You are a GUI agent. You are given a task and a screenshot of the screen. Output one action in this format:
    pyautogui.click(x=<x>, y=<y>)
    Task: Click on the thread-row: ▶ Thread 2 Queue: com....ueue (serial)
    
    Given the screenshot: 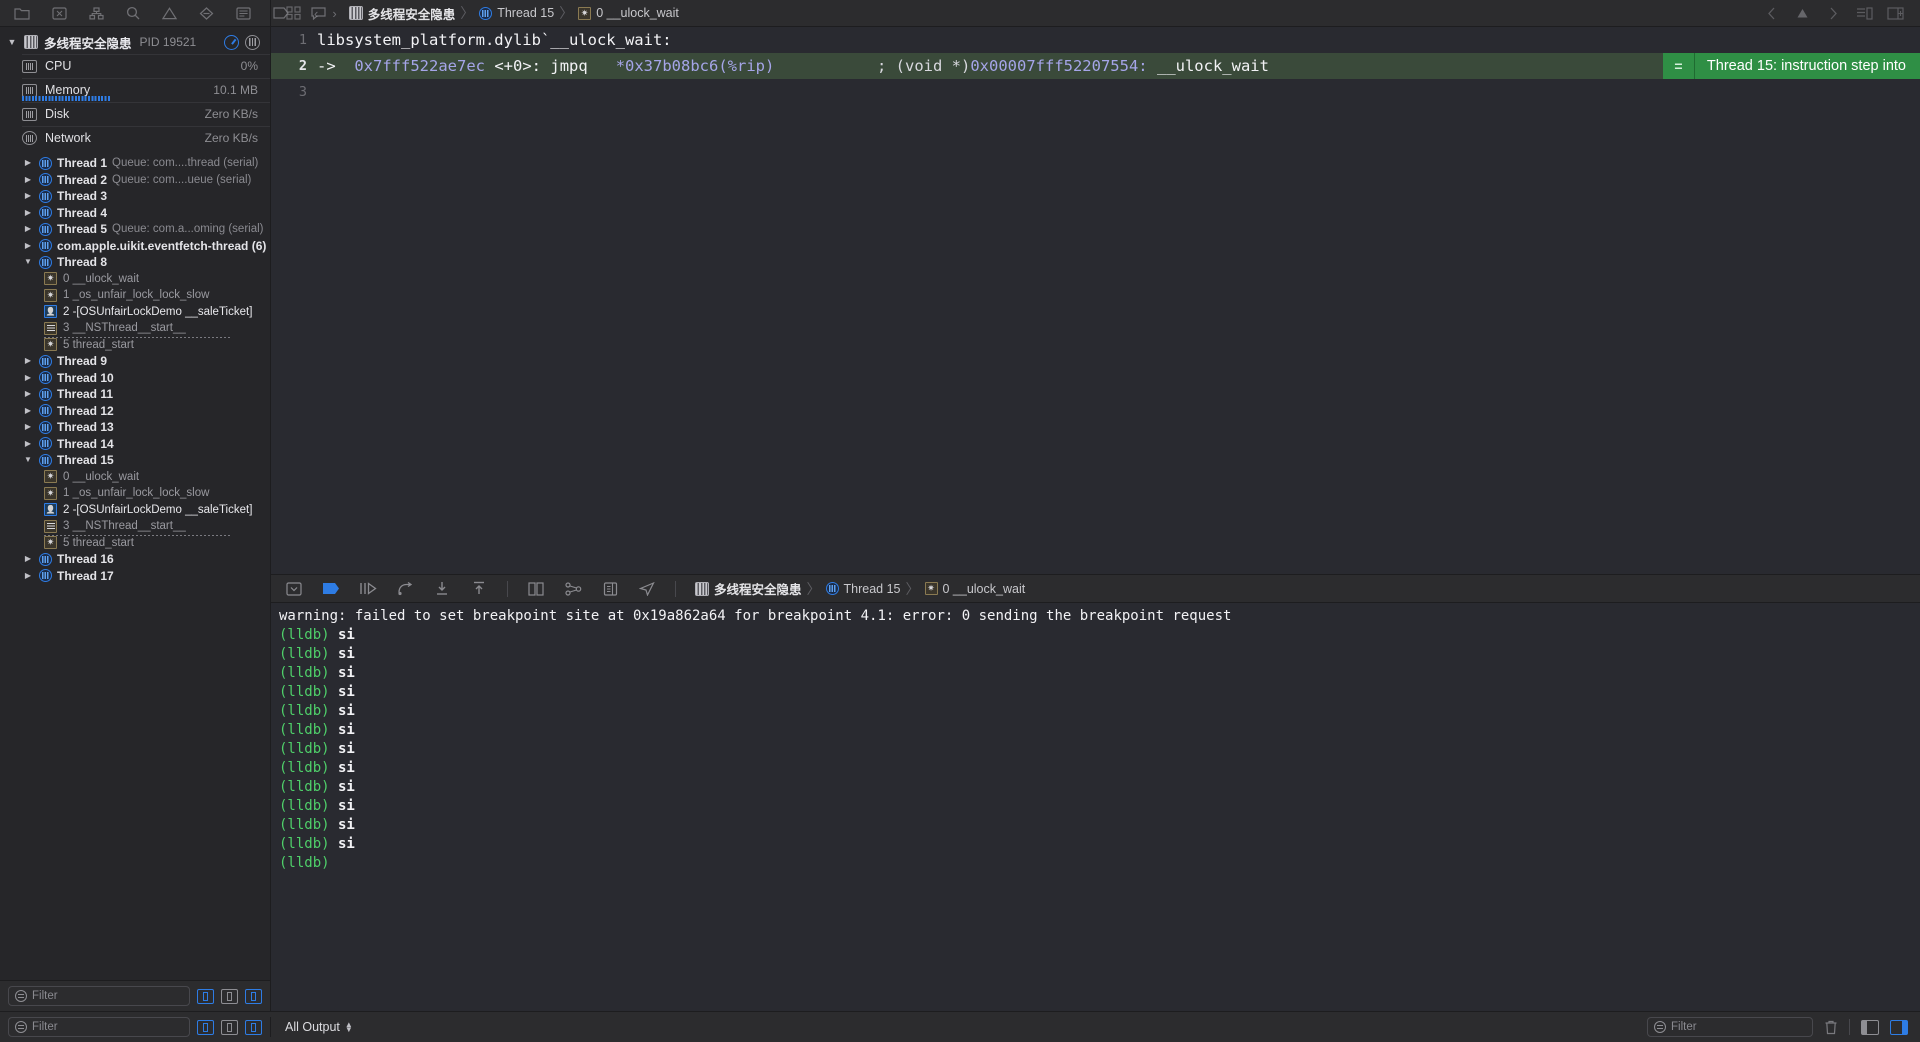 What is the action you would take?
    pyautogui.click(x=135, y=180)
    